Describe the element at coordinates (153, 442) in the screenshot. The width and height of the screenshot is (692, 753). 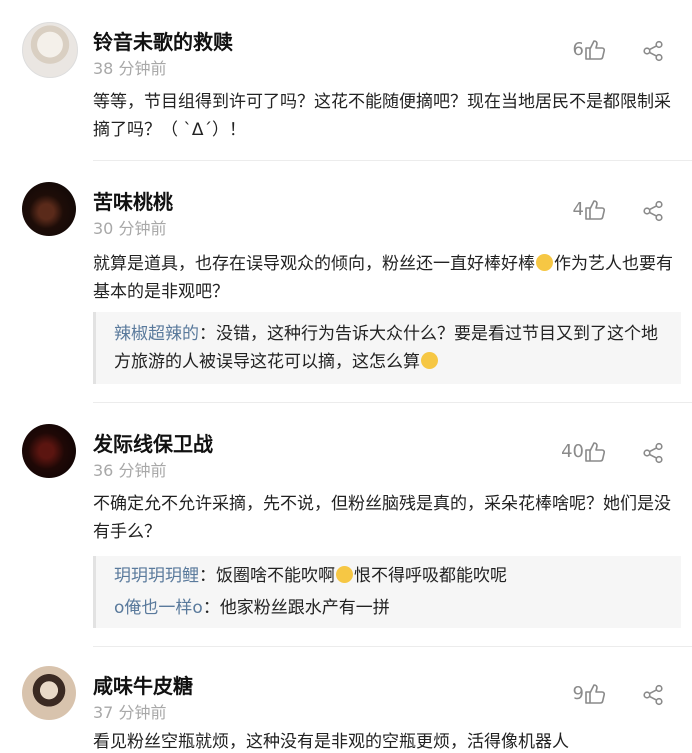
I see `comment-username: 发际线保卫战` at that location.